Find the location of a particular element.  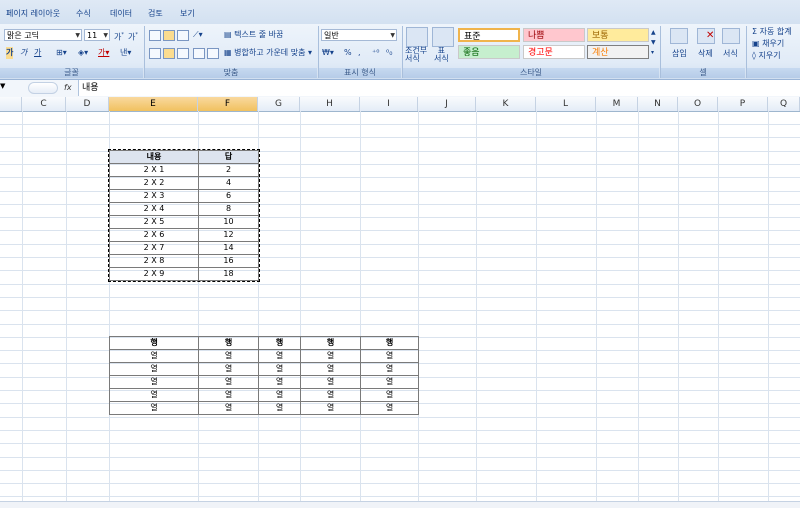

column-header: C is located at coordinates (44, 104).